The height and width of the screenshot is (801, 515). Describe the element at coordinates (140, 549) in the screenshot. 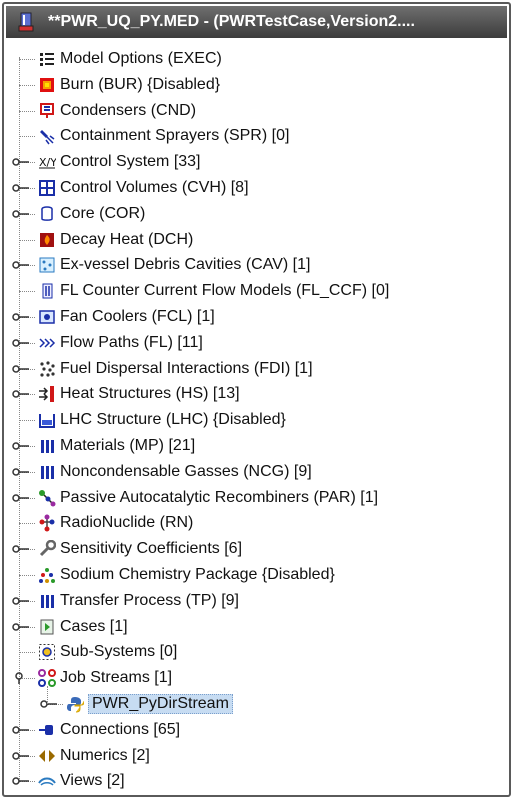

I see `tree-item-sensitivity-coefficients-6: Sensitivity Coefficients [6]` at that location.